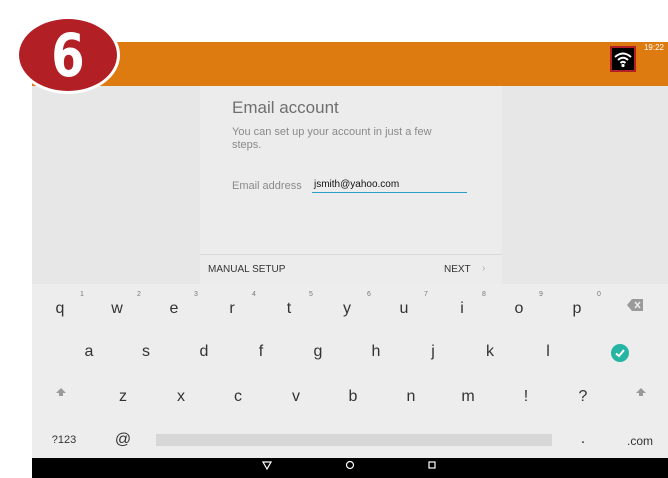 The height and width of the screenshot is (478, 668). I want to click on key-question: ?, so click(583, 397).